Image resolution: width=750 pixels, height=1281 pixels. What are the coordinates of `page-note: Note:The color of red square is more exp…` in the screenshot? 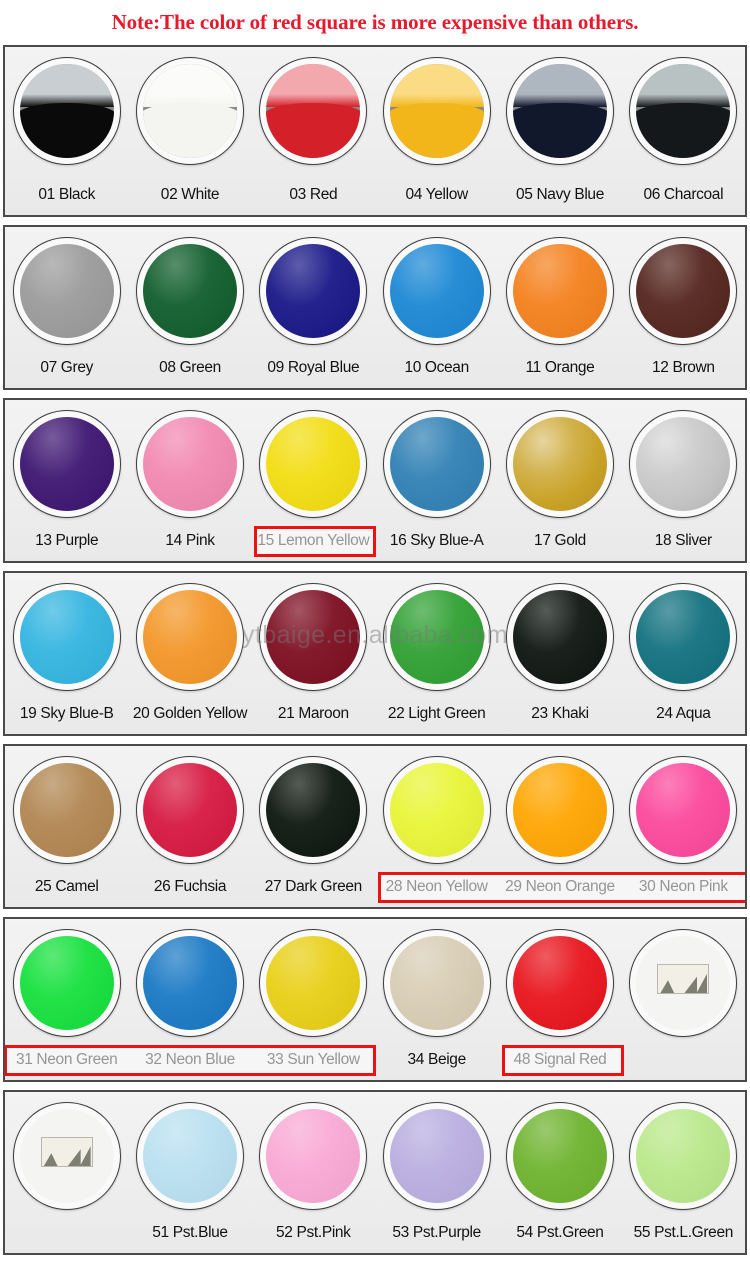 It's located at (375, 22).